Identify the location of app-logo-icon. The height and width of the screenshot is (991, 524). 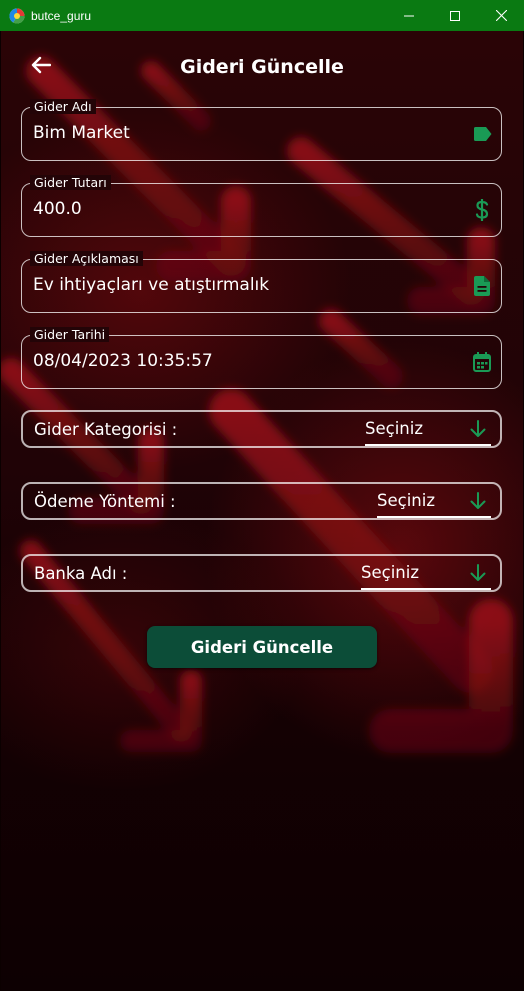
(17, 15).